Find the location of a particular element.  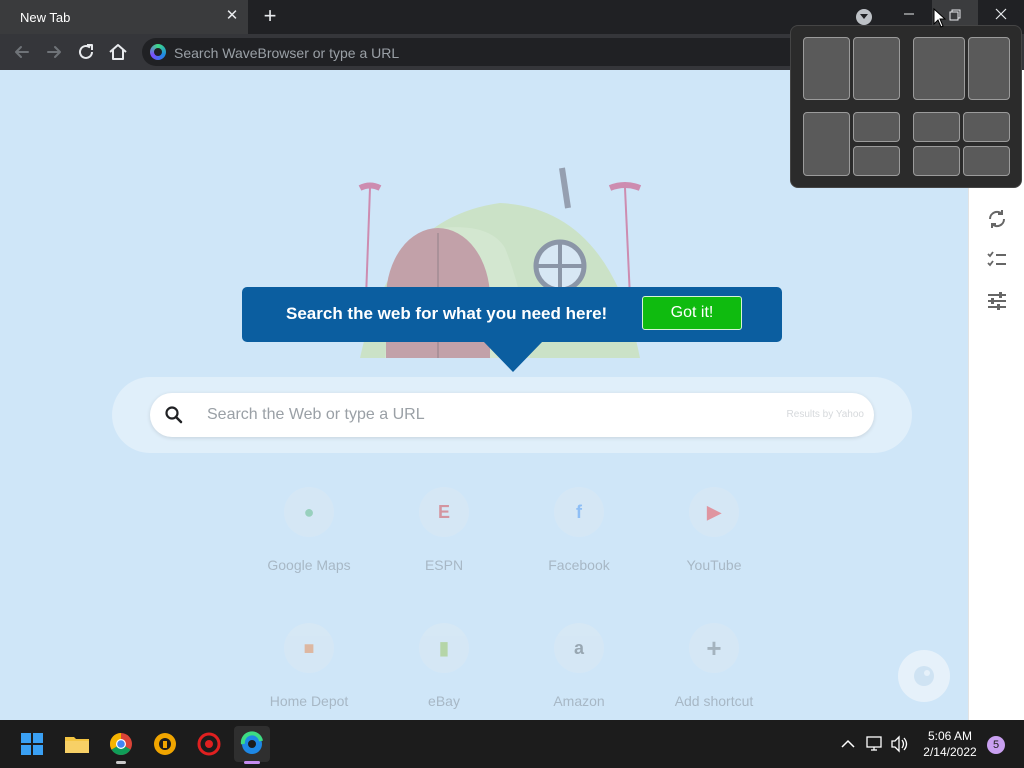

espn-icon: E is located at coordinates (443, 512).